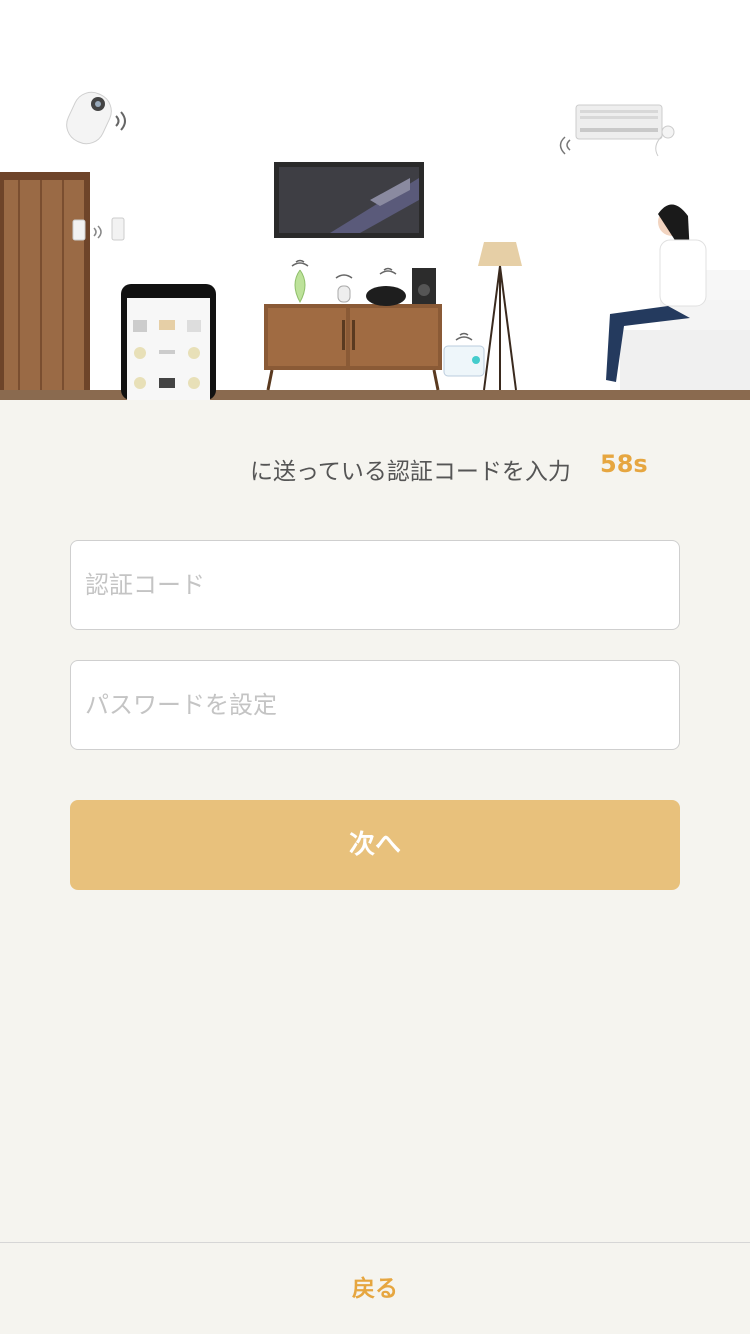  I want to click on password-field, so click(375, 705).